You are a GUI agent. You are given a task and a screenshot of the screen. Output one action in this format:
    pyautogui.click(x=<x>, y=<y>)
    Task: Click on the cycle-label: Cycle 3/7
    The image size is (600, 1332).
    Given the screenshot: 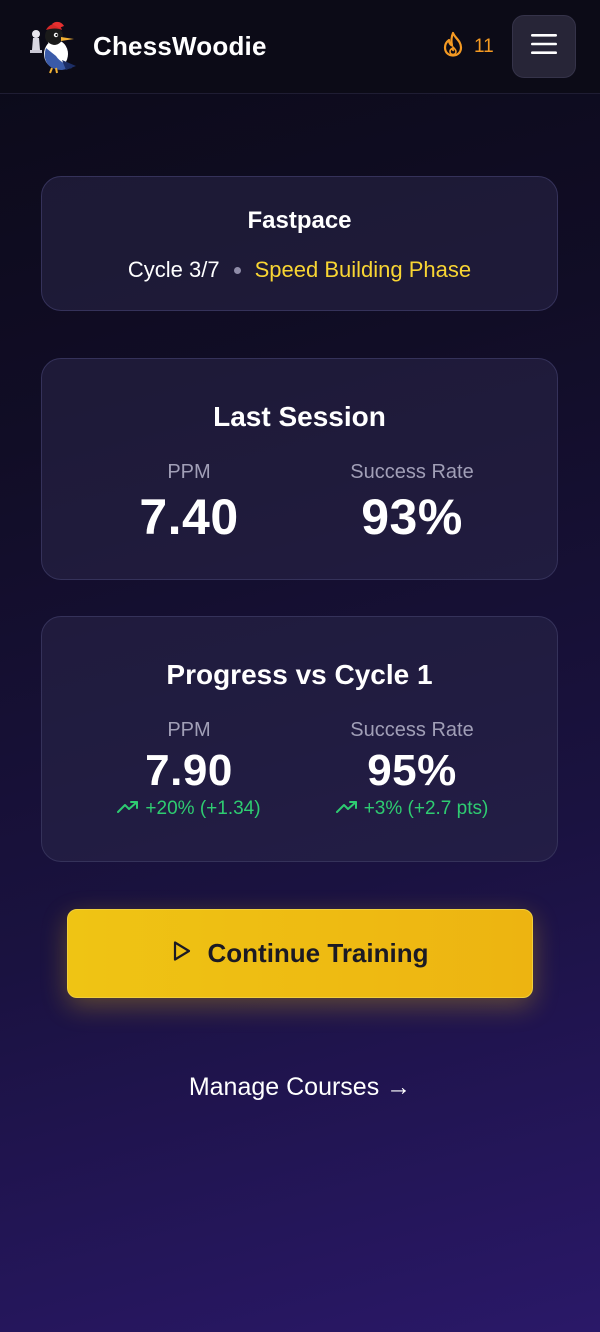 What is the action you would take?
    pyautogui.click(x=173, y=269)
    